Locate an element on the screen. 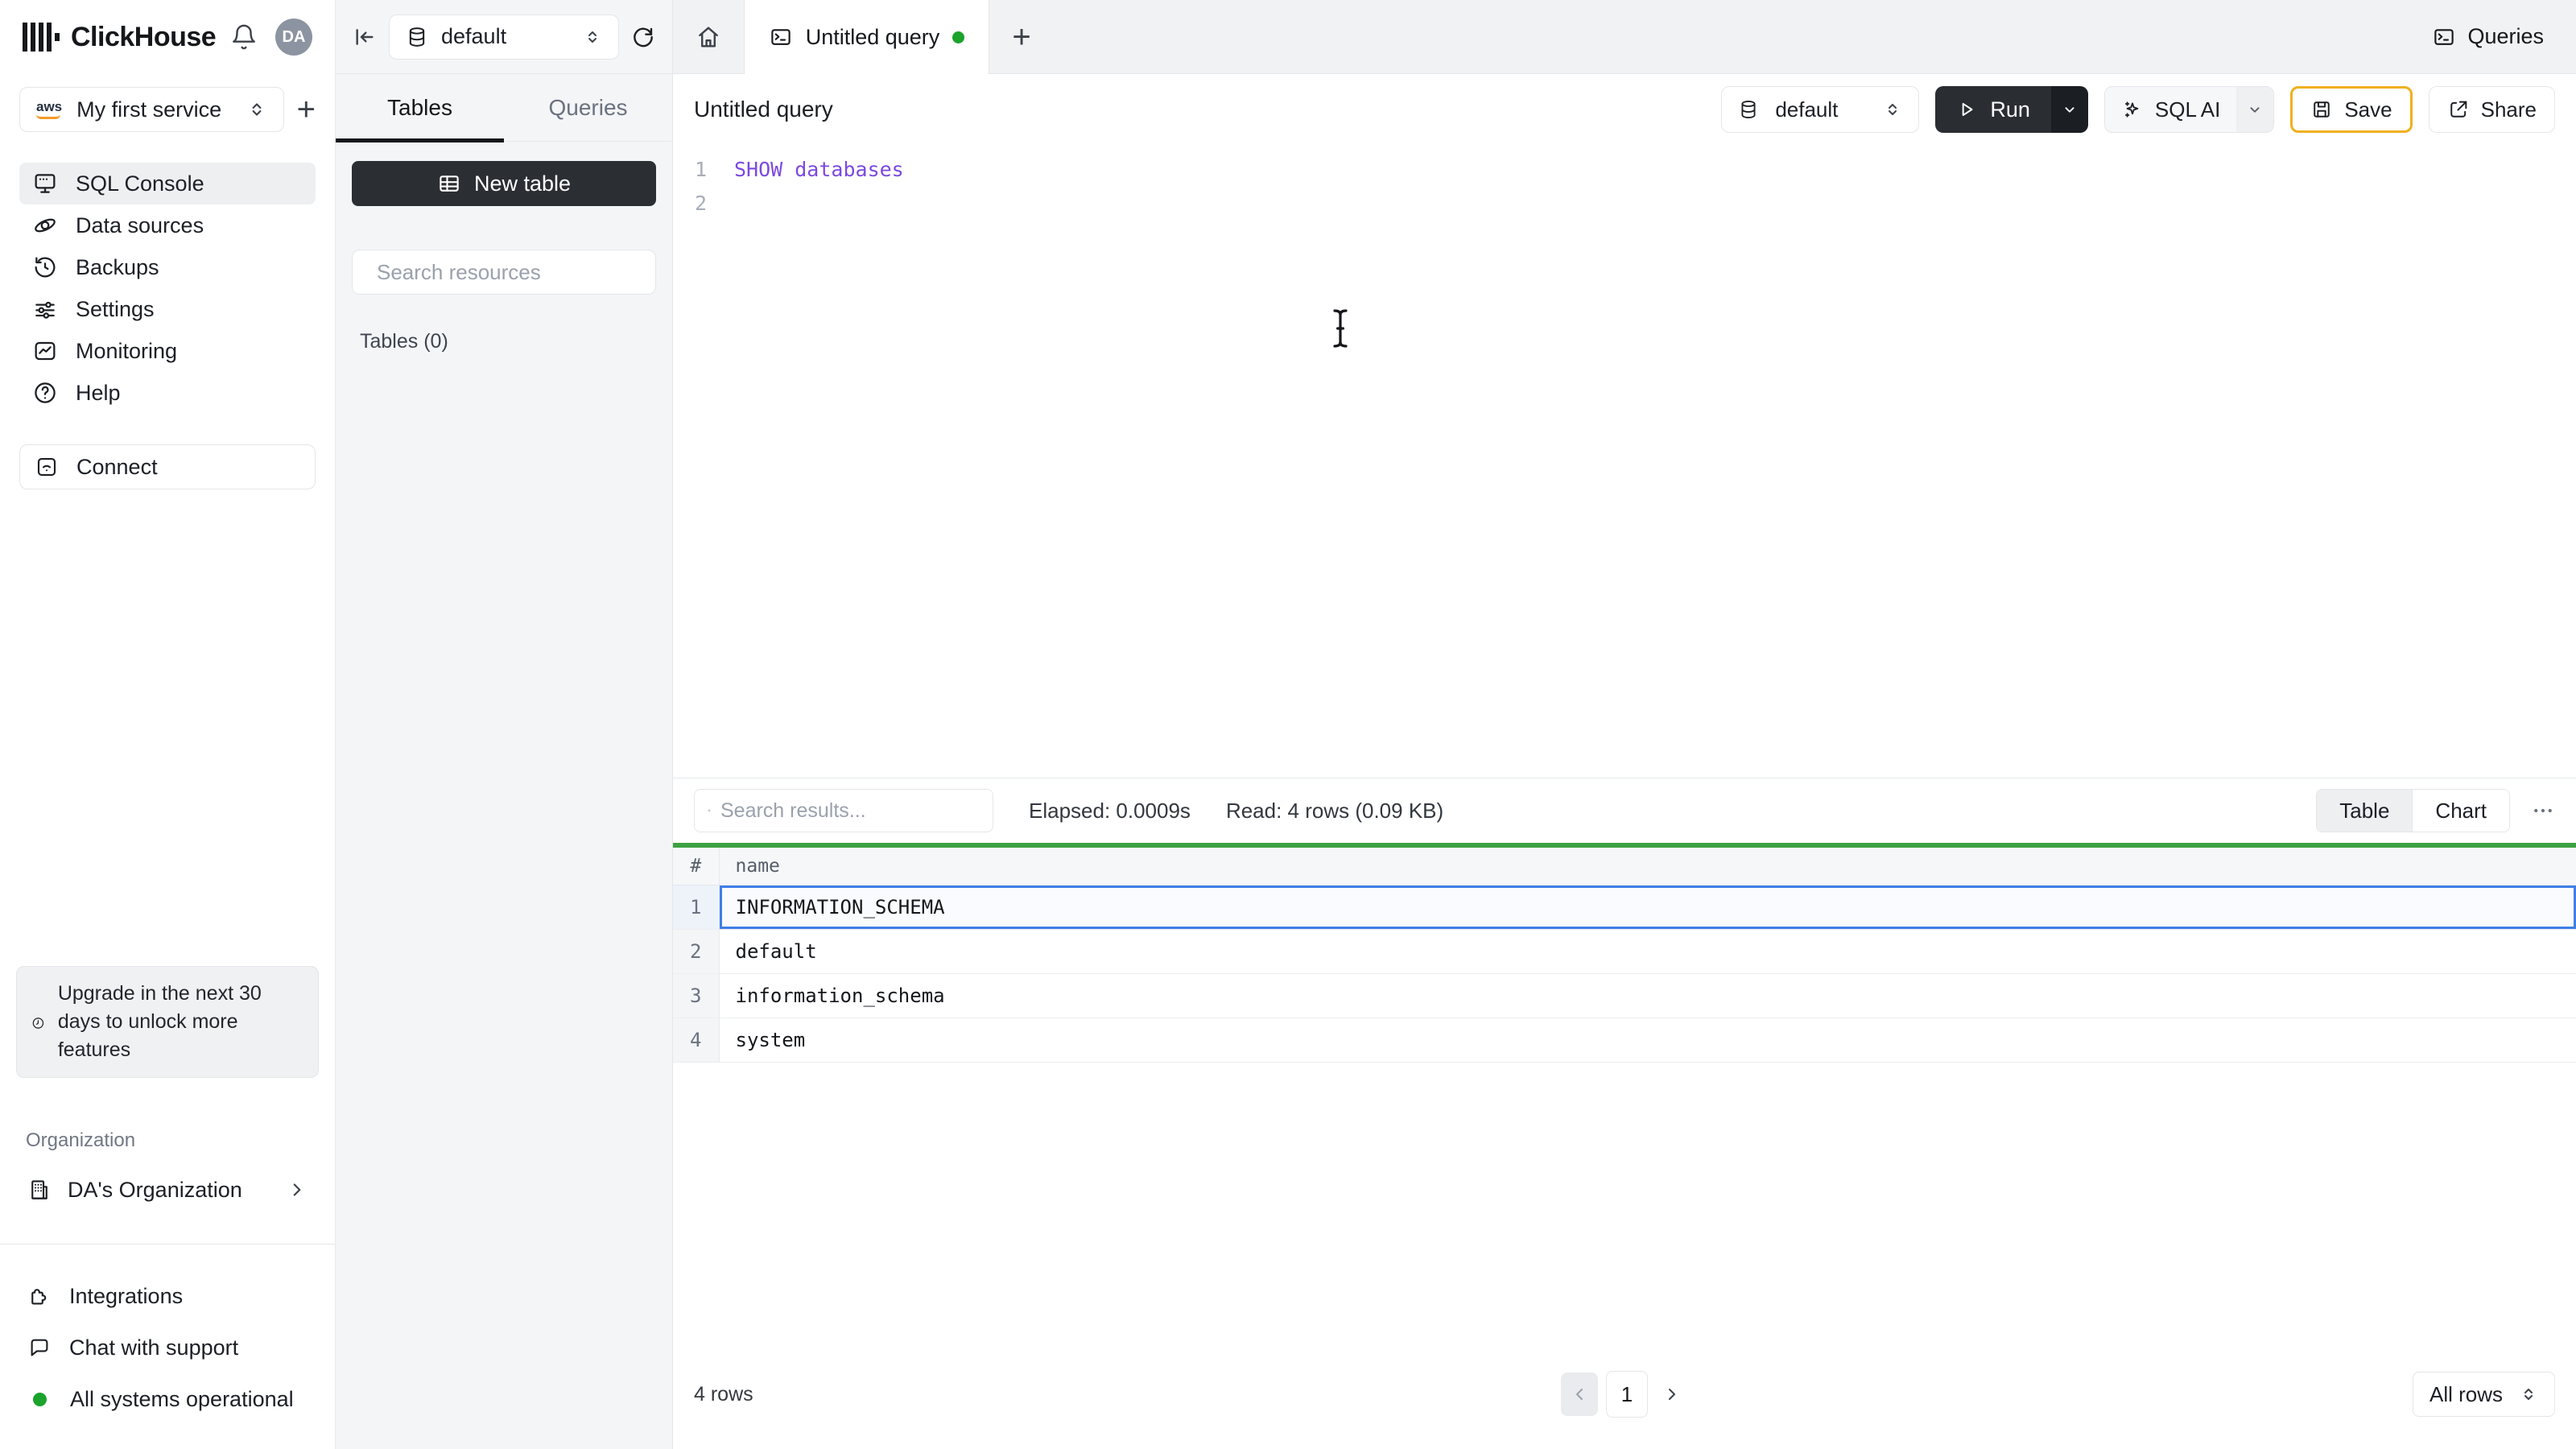 This screenshot has height=1449, width=2576. chevron-left-icon is located at coordinates (1579, 1394).